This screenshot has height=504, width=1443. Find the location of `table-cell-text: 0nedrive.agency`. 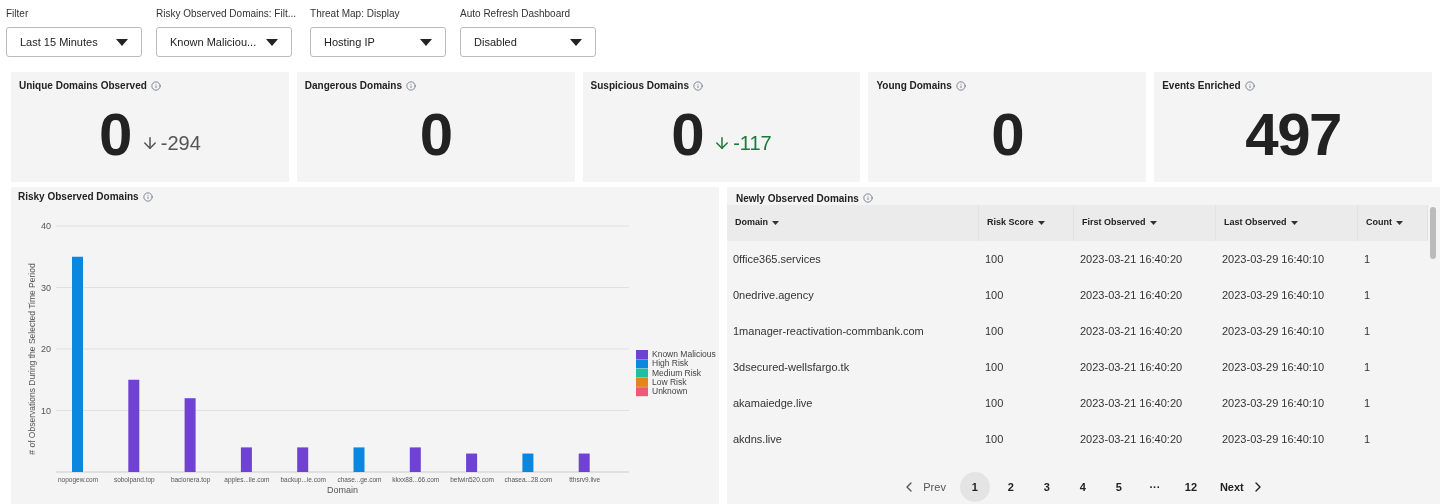

table-cell-text: 0nedrive.agency is located at coordinates (773, 295).